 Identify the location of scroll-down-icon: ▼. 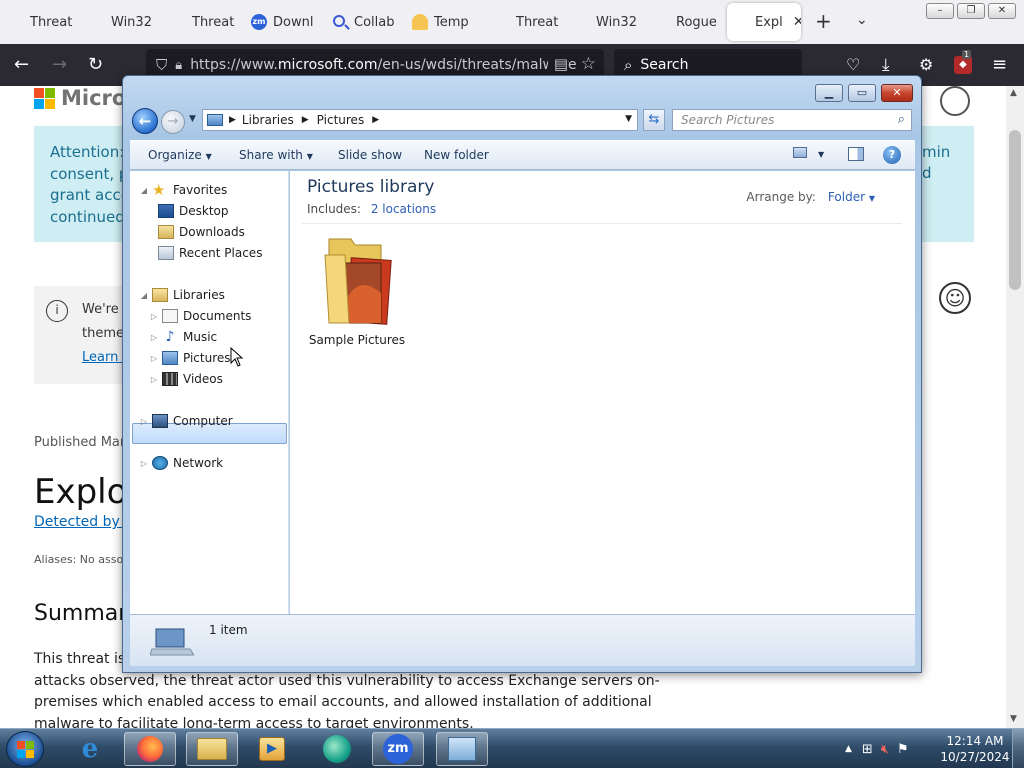
(1013, 719).